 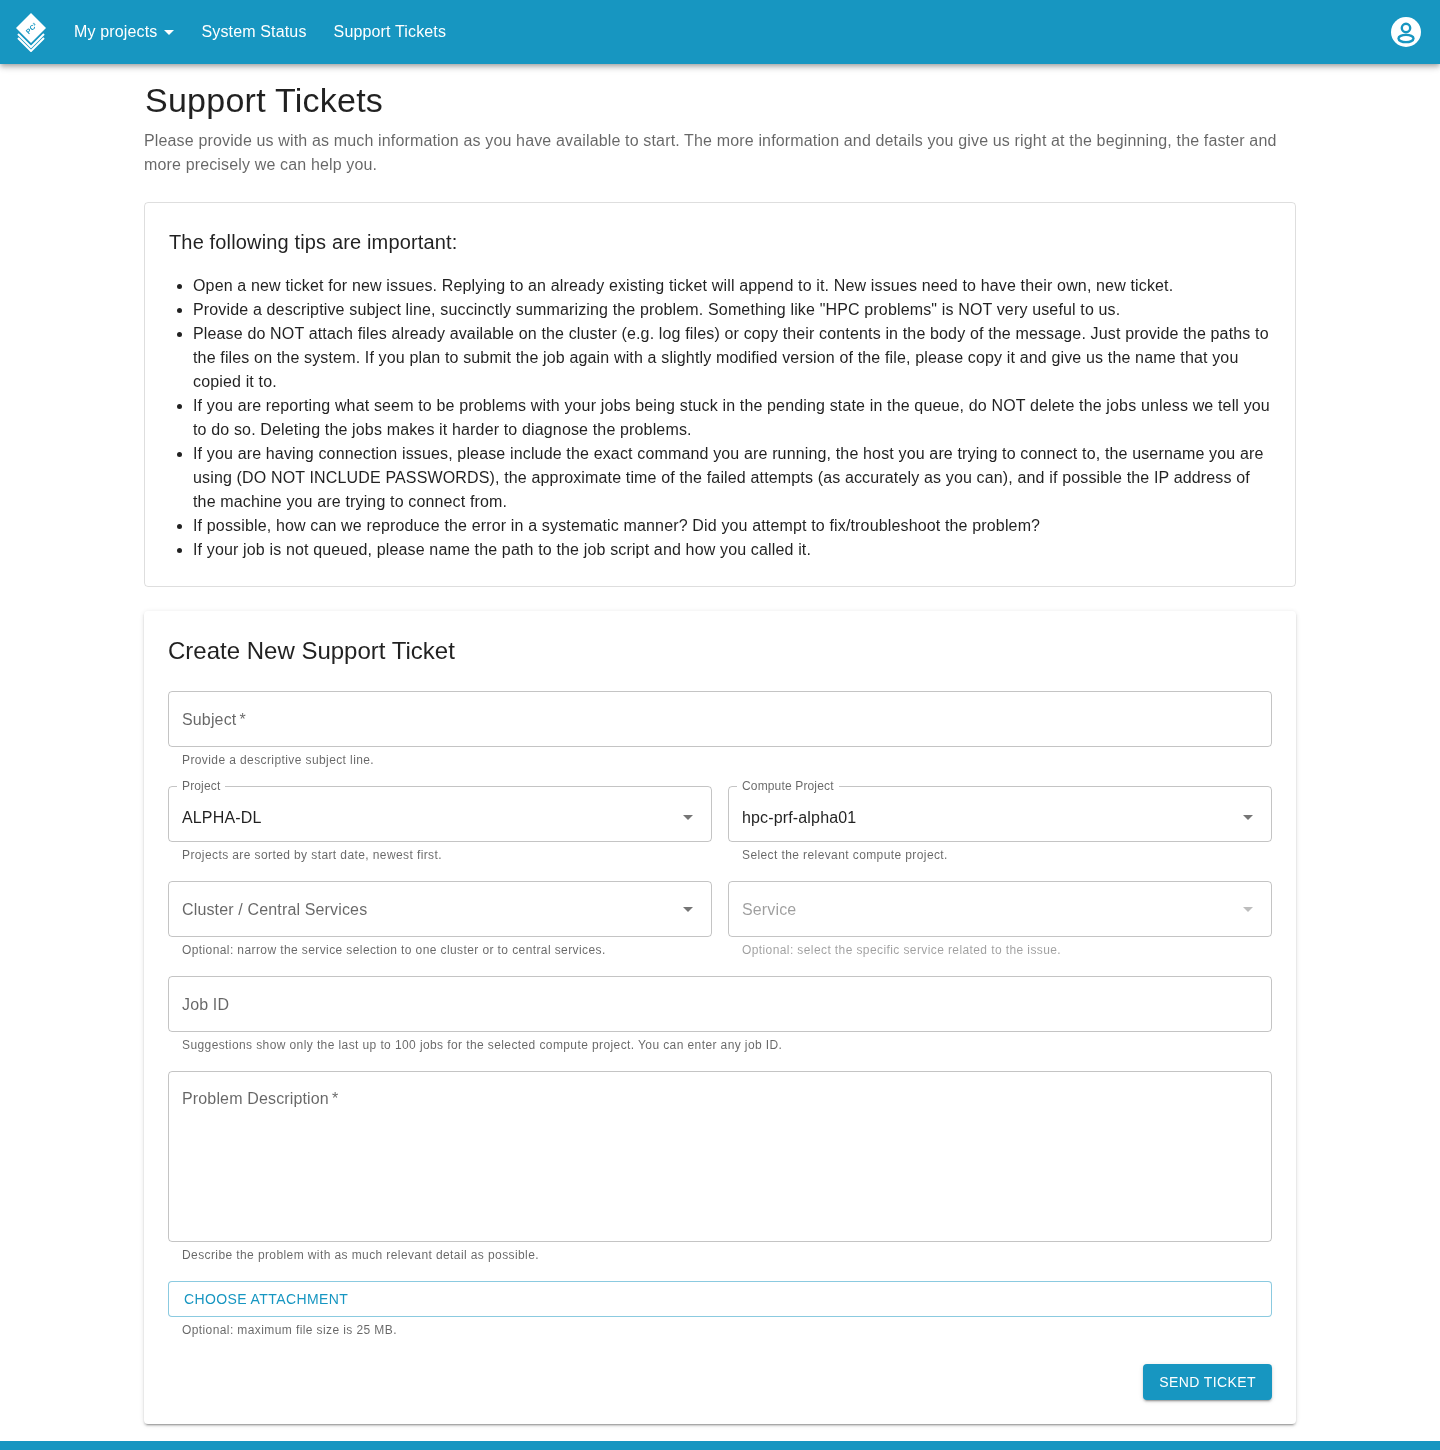 I want to click on helper-text: Optional: maximum file size is 25 MB., so click(x=290, y=1330).